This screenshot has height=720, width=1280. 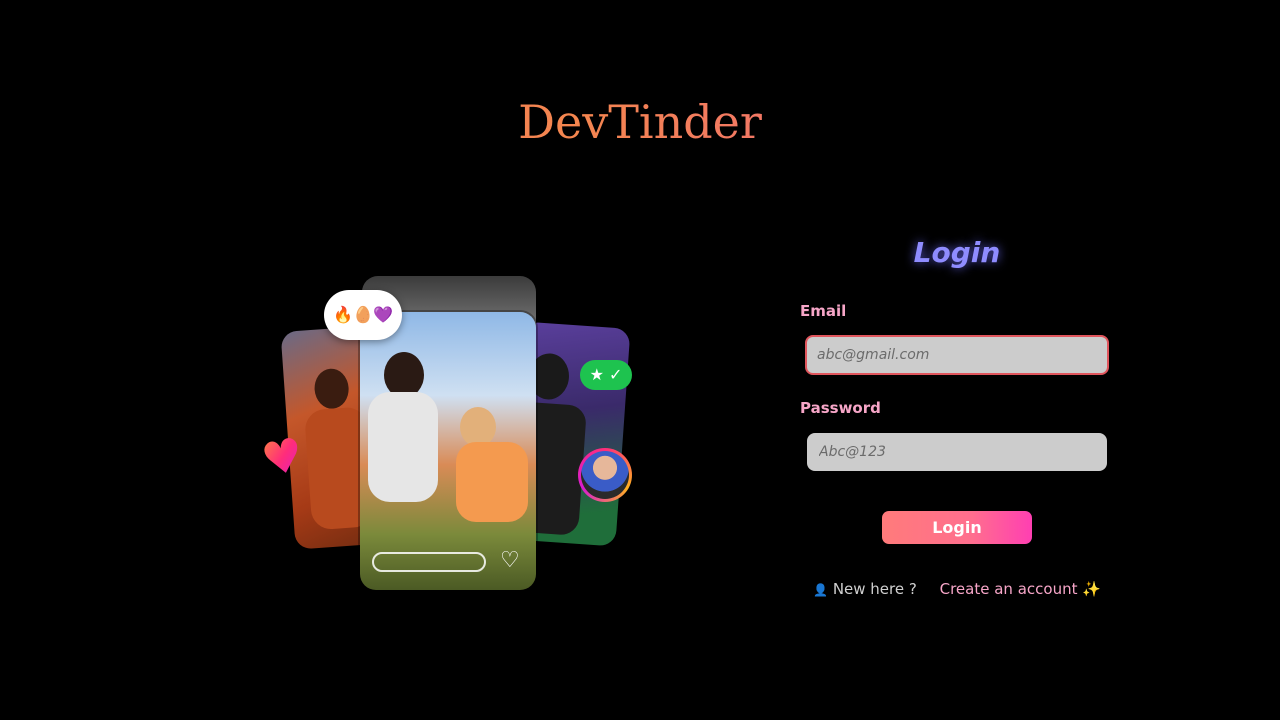 What do you see at coordinates (510, 560) in the screenshot?
I see `like-icon: ♡` at bounding box center [510, 560].